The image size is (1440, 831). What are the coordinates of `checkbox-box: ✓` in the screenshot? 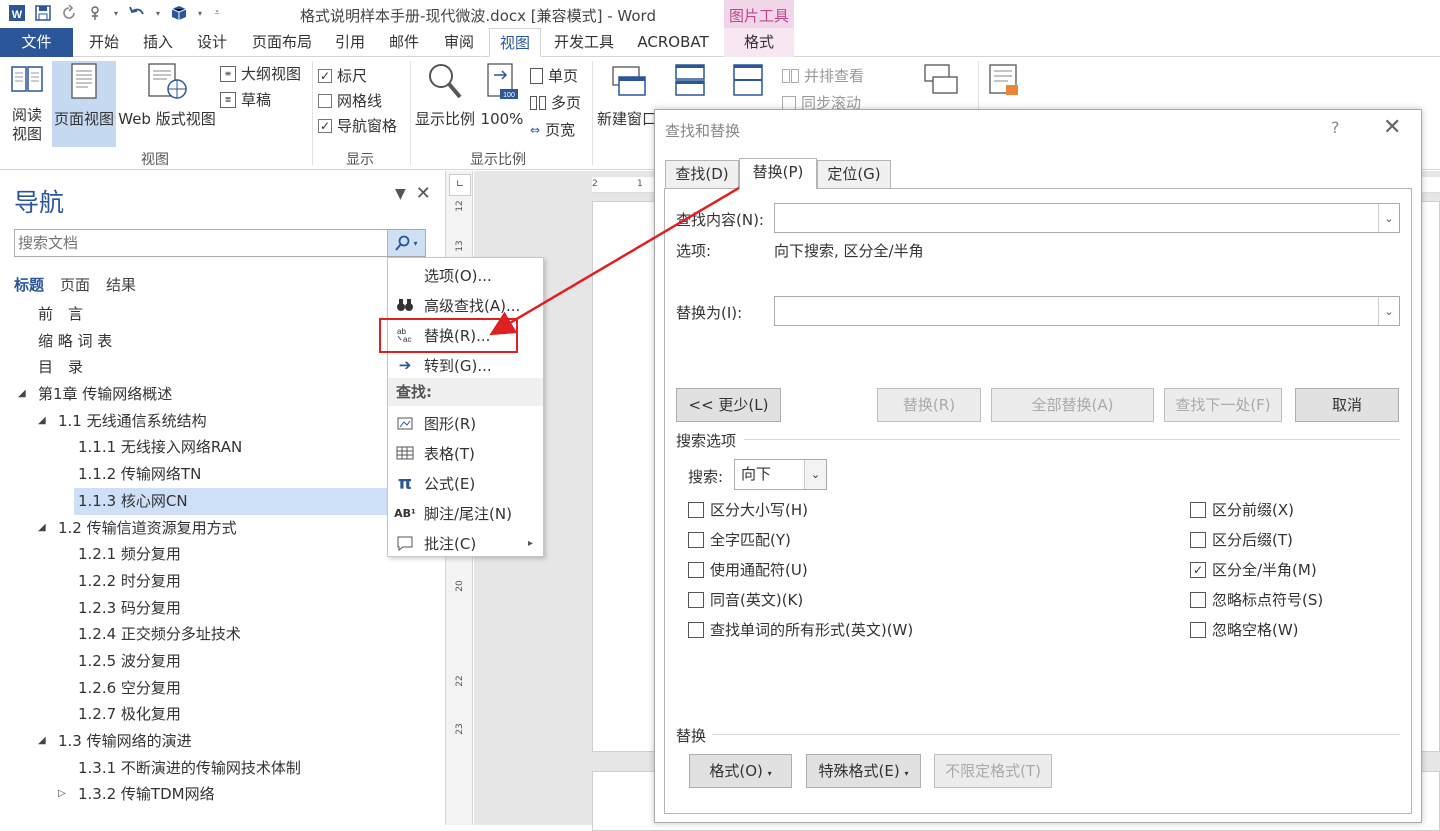 It's located at (1198, 569).